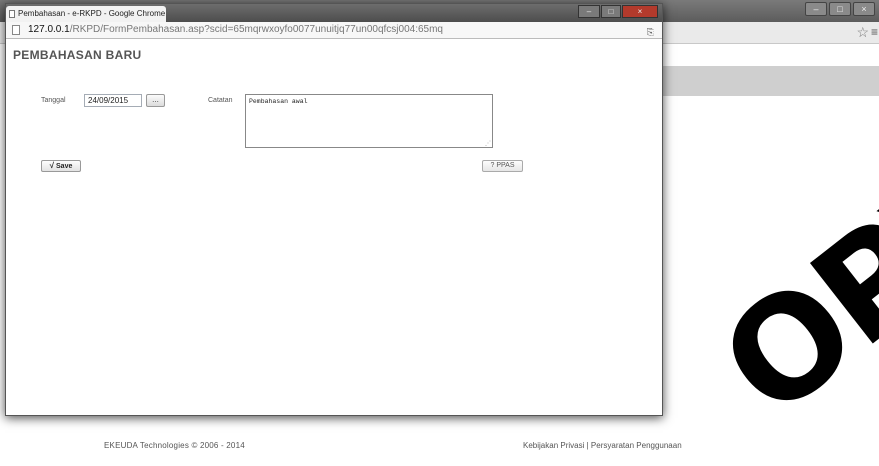 The width and height of the screenshot is (879, 466). What do you see at coordinates (816, 9) in the screenshot?
I see `bg-minimize-button: –` at bounding box center [816, 9].